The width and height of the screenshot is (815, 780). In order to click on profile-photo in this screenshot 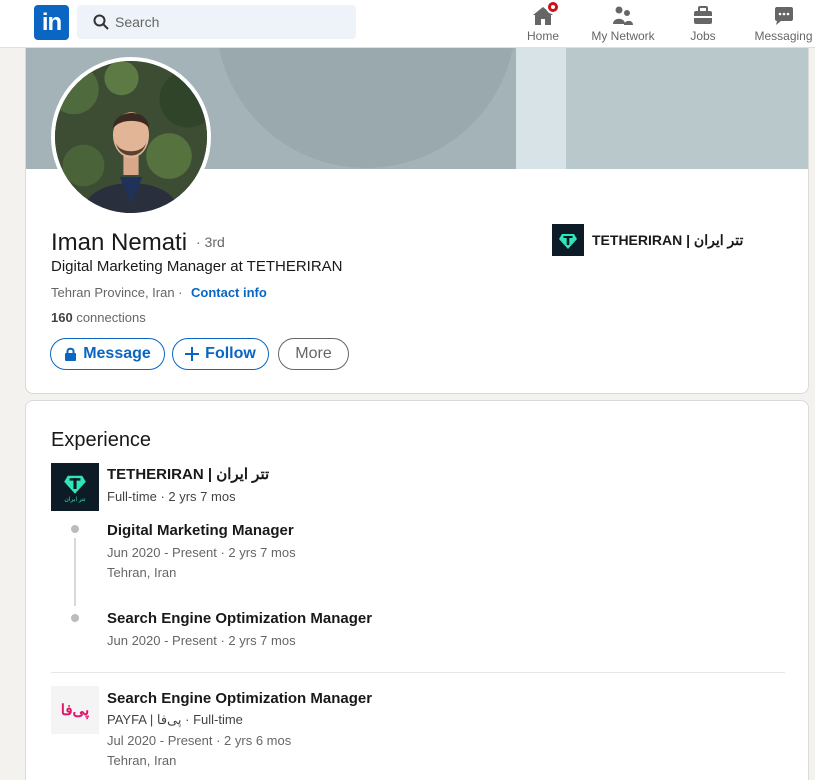, I will do `click(131, 137)`.